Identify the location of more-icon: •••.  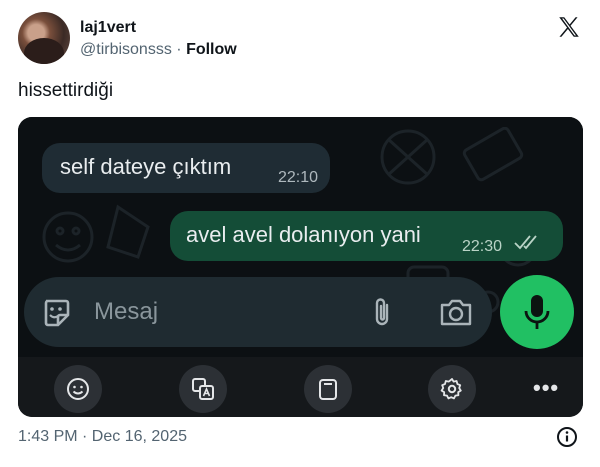
(546, 388).